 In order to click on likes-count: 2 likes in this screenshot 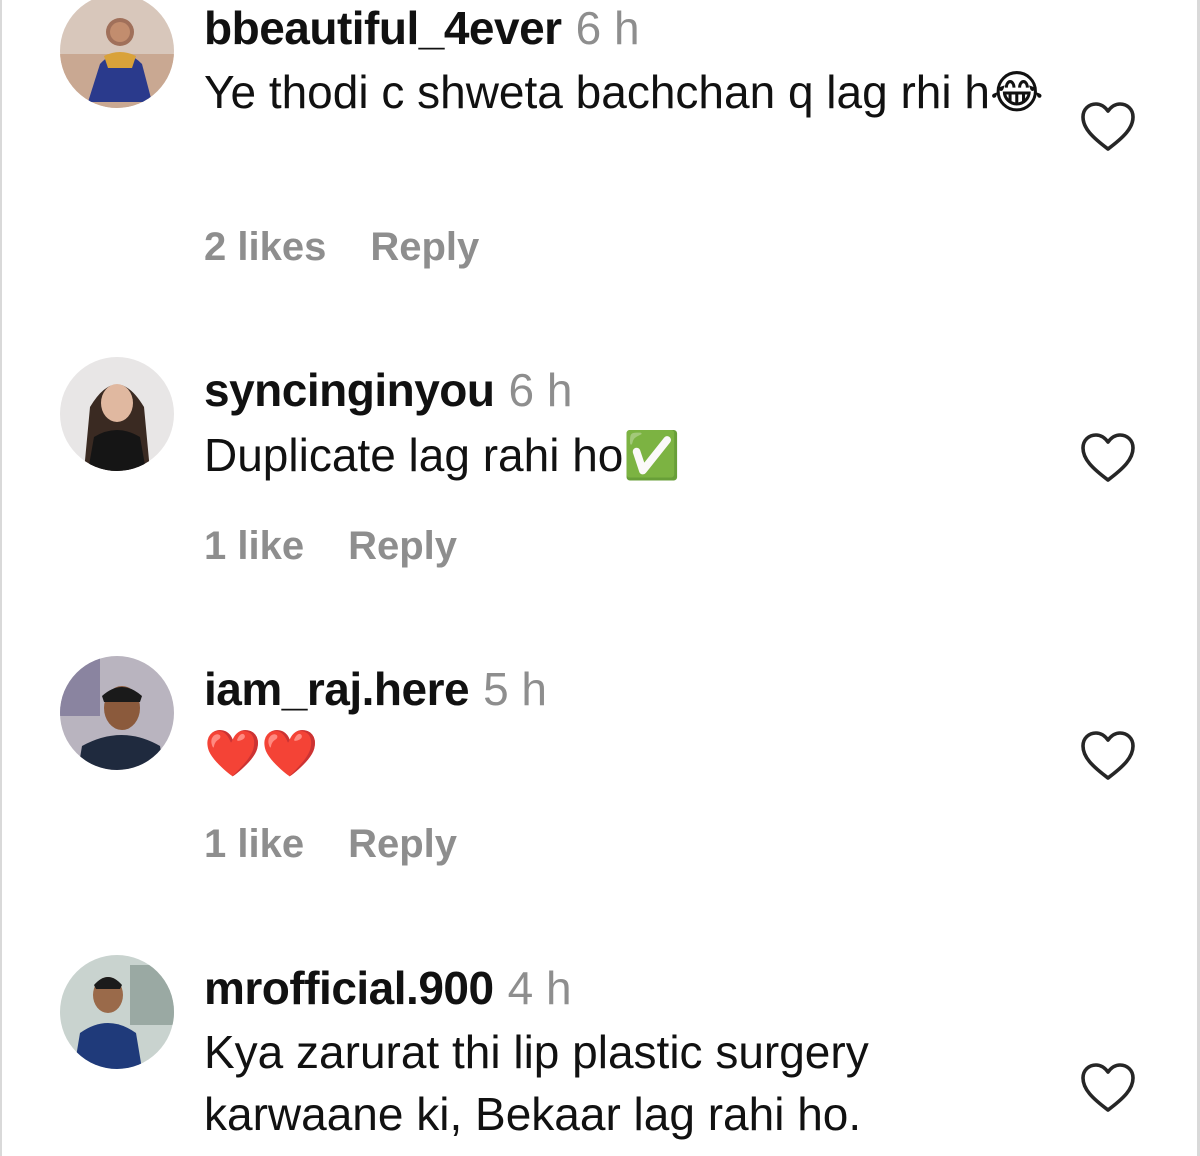, I will do `click(265, 247)`.